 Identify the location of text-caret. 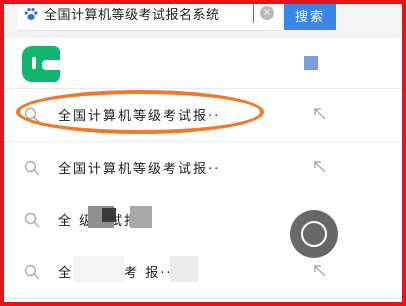
(253, 13).